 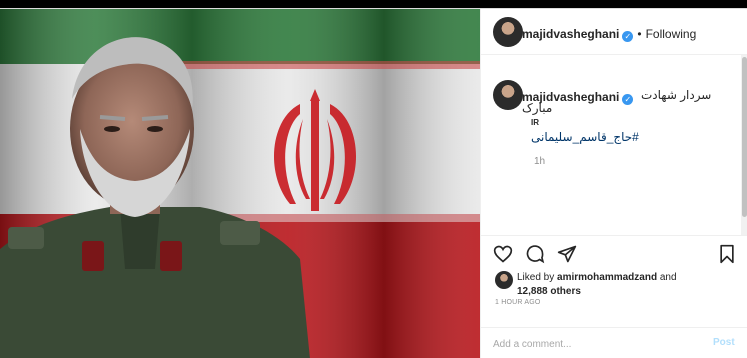 What do you see at coordinates (504, 280) in the screenshot?
I see `liker-avatar` at bounding box center [504, 280].